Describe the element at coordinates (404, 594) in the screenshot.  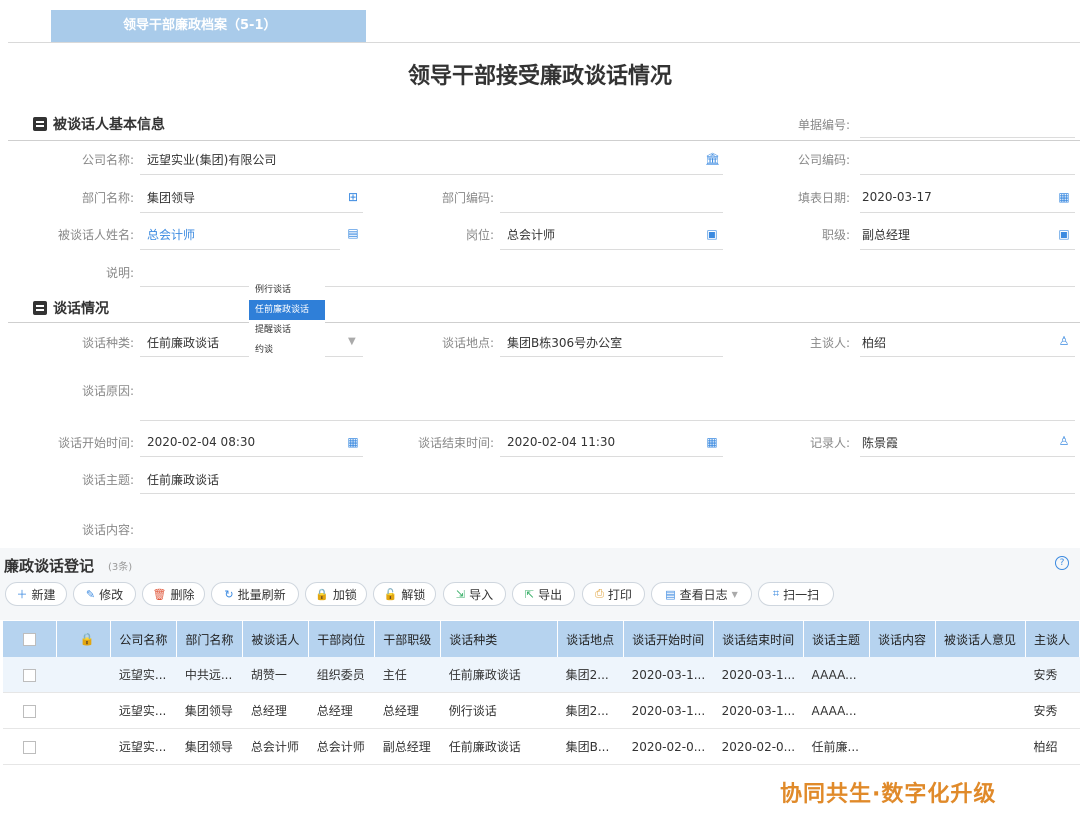
I see `unlock-button: 🔓 解锁` at that location.